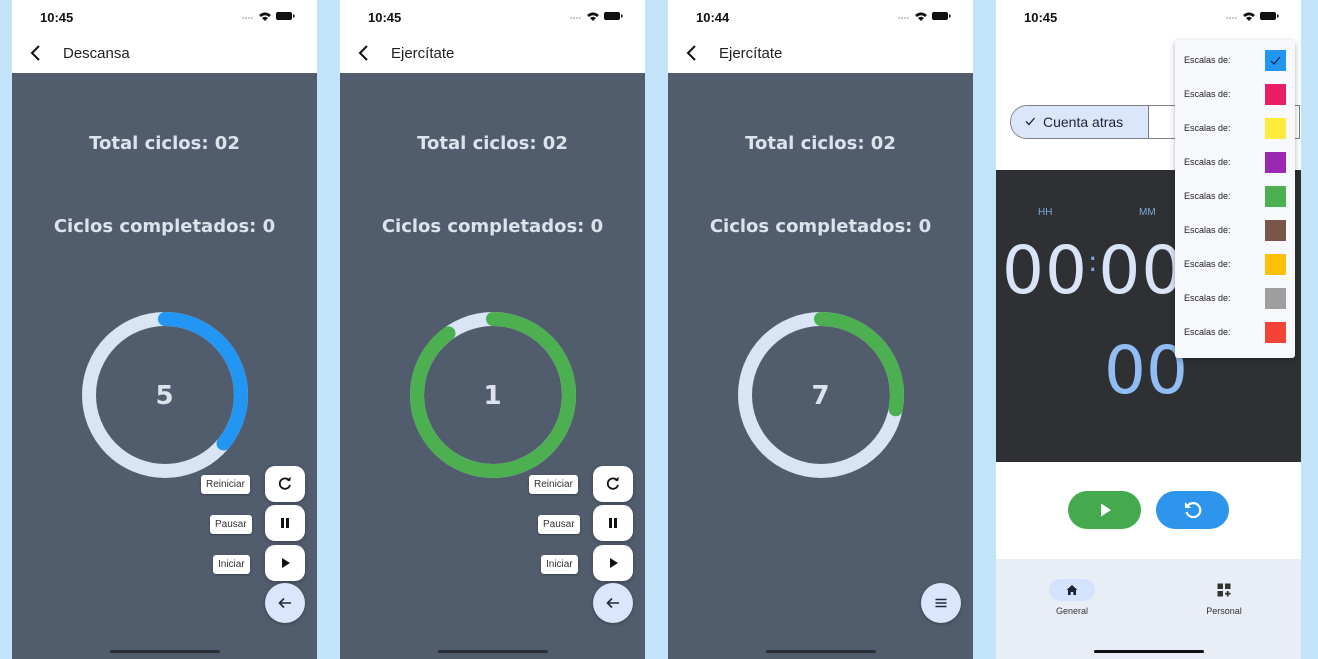 This screenshot has height=659, width=1318. I want to click on start-timer-button, so click(1104, 510).